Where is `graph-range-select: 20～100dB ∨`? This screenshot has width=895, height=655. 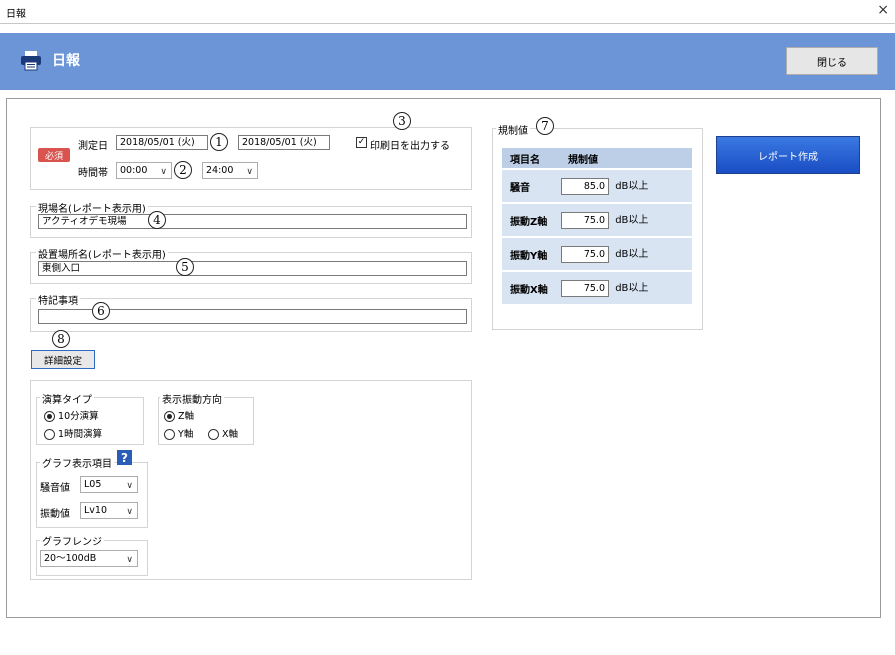
graph-range-select: 20～100dB ∨ is located at coordinates (89, 558).